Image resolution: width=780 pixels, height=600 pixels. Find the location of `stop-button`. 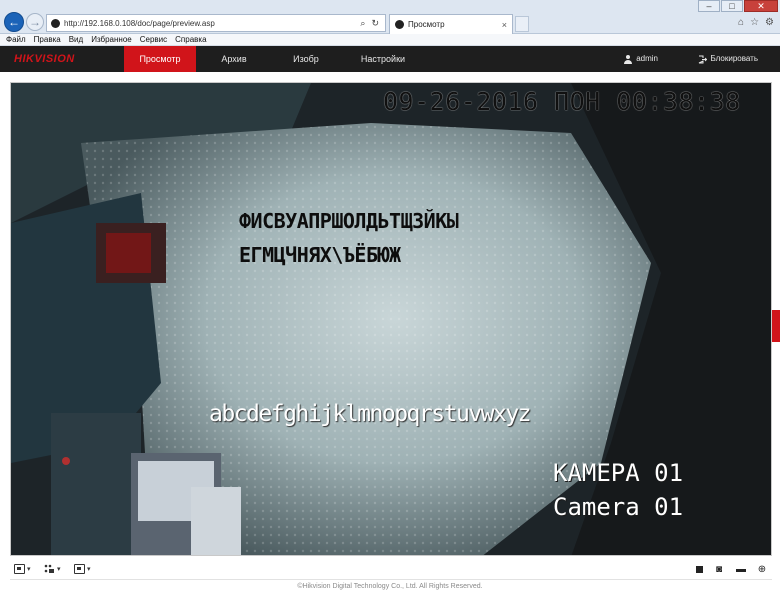

stop-button is located at coordinates (699, 569).